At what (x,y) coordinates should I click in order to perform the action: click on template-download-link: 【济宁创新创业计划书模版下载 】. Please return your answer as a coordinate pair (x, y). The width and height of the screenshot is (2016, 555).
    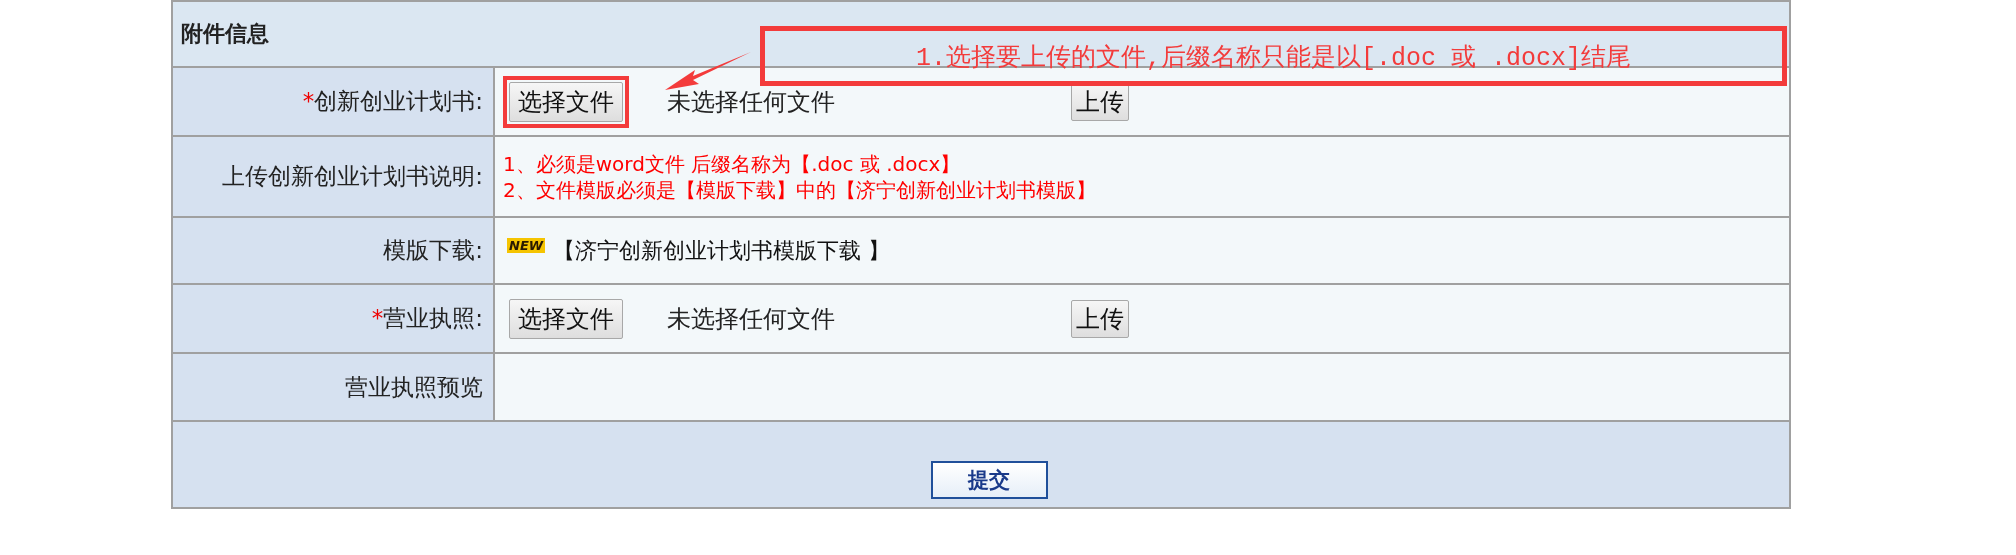
    Looking at the image, I should click on (722, 250).